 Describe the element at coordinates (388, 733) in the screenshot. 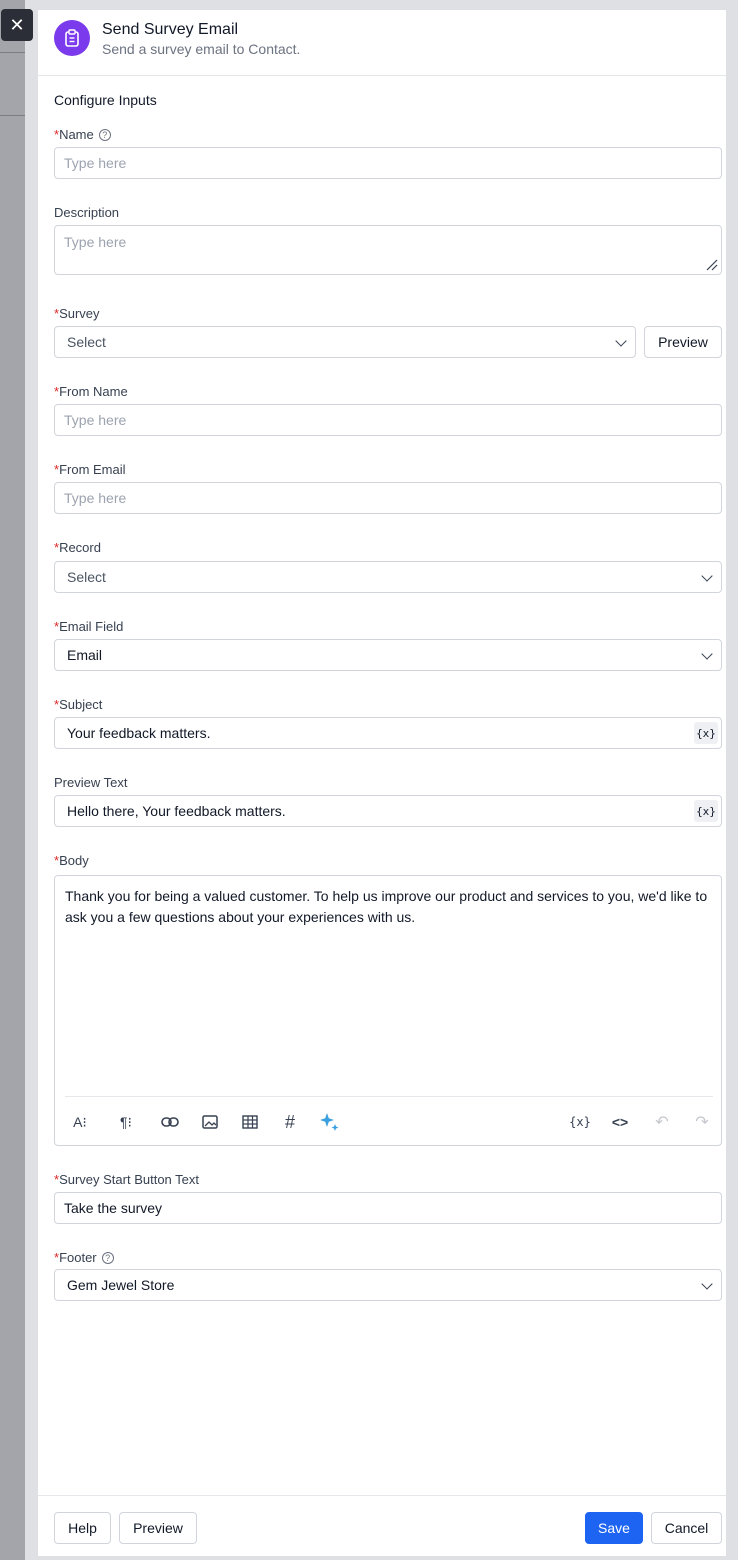

I see `subject-input: Your feedback matters. {x}` at that location.